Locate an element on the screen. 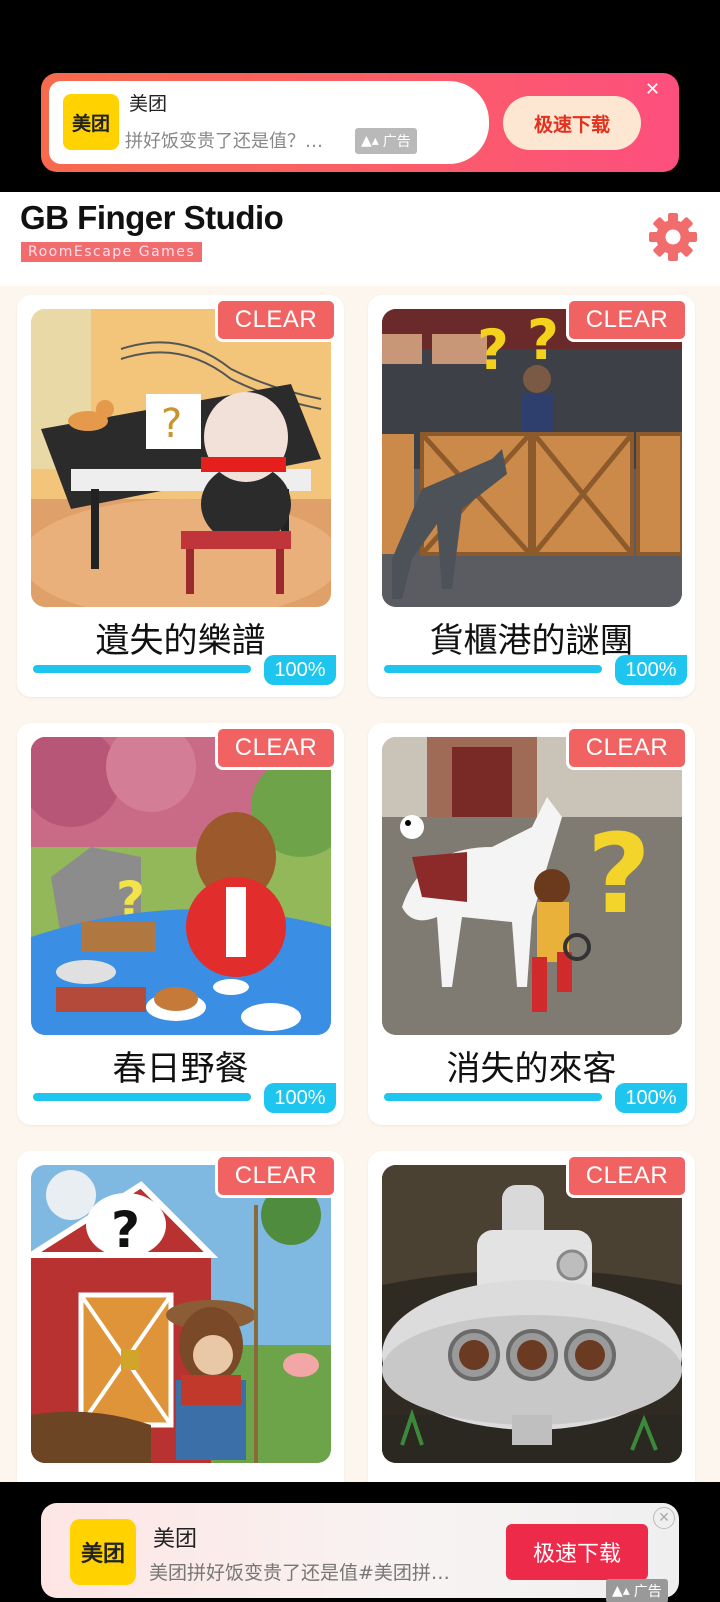  submarine-scene-image is located at coordinates (532, 1314).